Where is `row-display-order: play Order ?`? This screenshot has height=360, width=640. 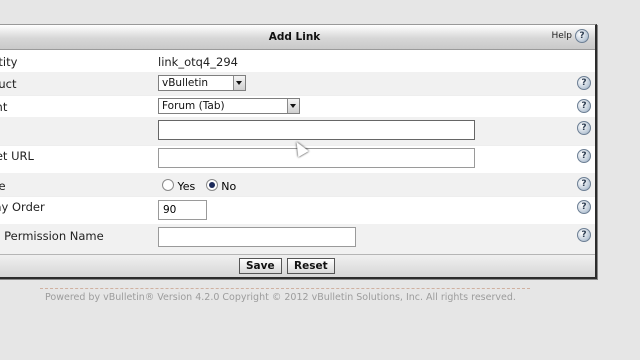 row-display-order: play Order ? is located at coordinates (297, 210).